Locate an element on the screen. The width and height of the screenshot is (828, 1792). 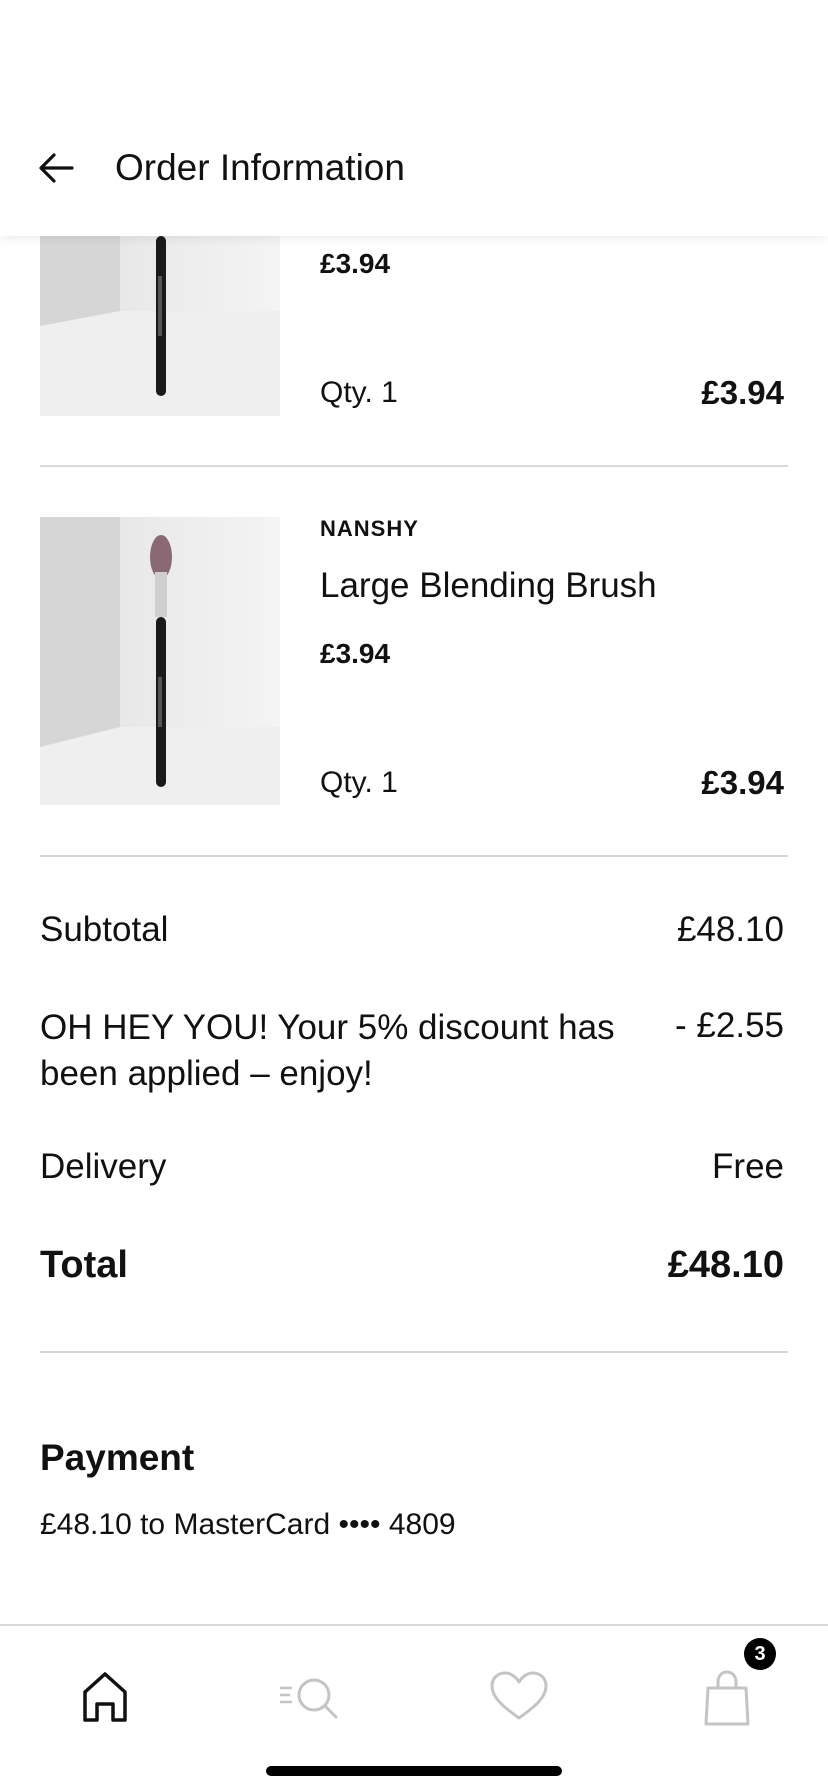
nav-wishlist is located at coordinates (519, 1697).